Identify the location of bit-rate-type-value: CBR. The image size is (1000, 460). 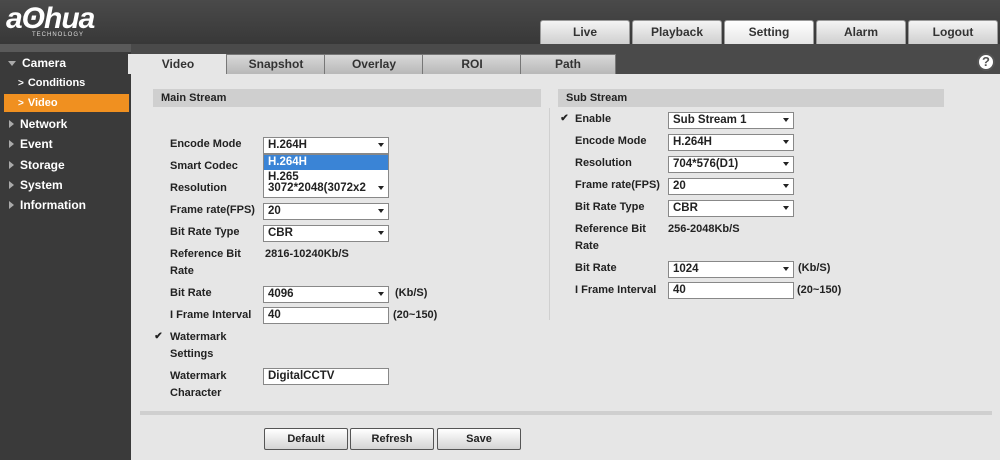
(280, 233).